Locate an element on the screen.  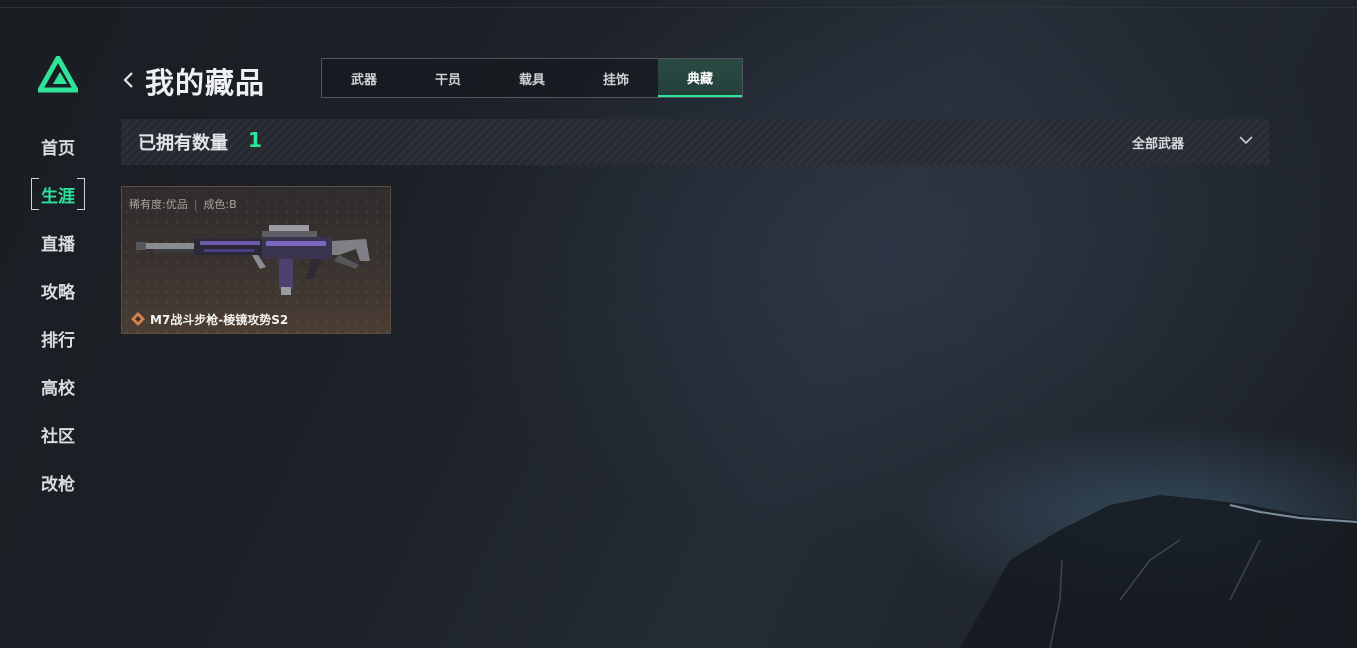
sidebar-item-label: 高校 is located at coordinates (58, 388).